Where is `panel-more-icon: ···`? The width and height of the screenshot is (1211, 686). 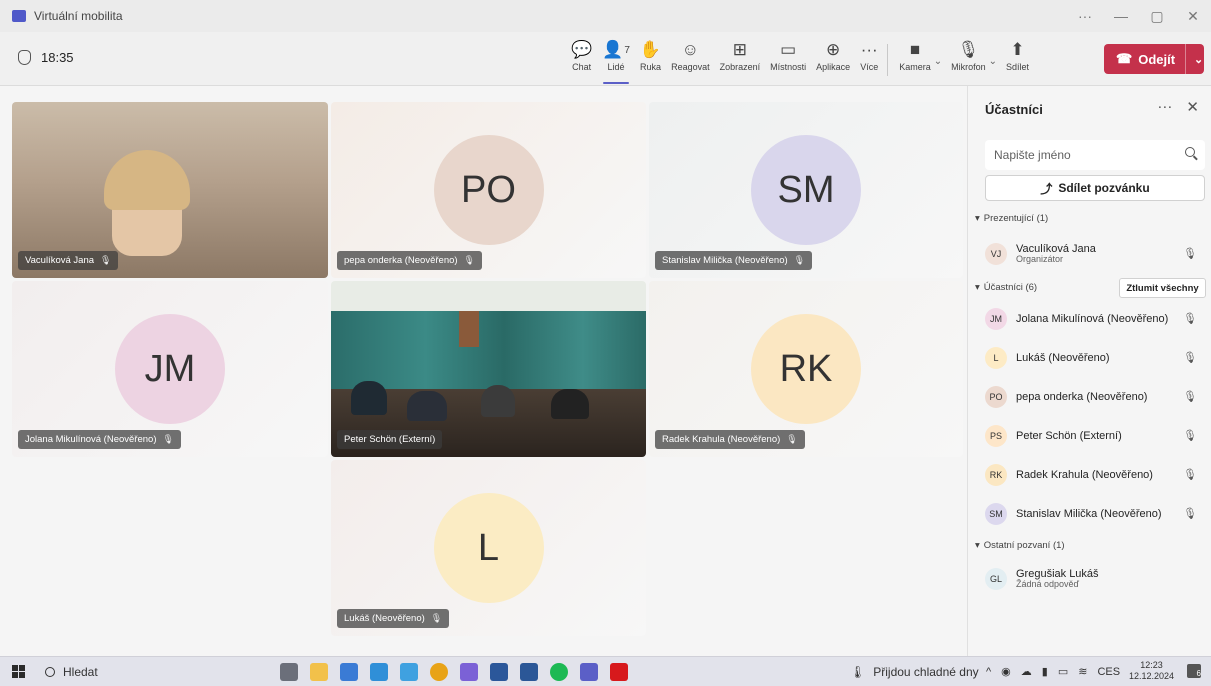 panel-more-icon: ··· is located at coordinates (1164, 107).